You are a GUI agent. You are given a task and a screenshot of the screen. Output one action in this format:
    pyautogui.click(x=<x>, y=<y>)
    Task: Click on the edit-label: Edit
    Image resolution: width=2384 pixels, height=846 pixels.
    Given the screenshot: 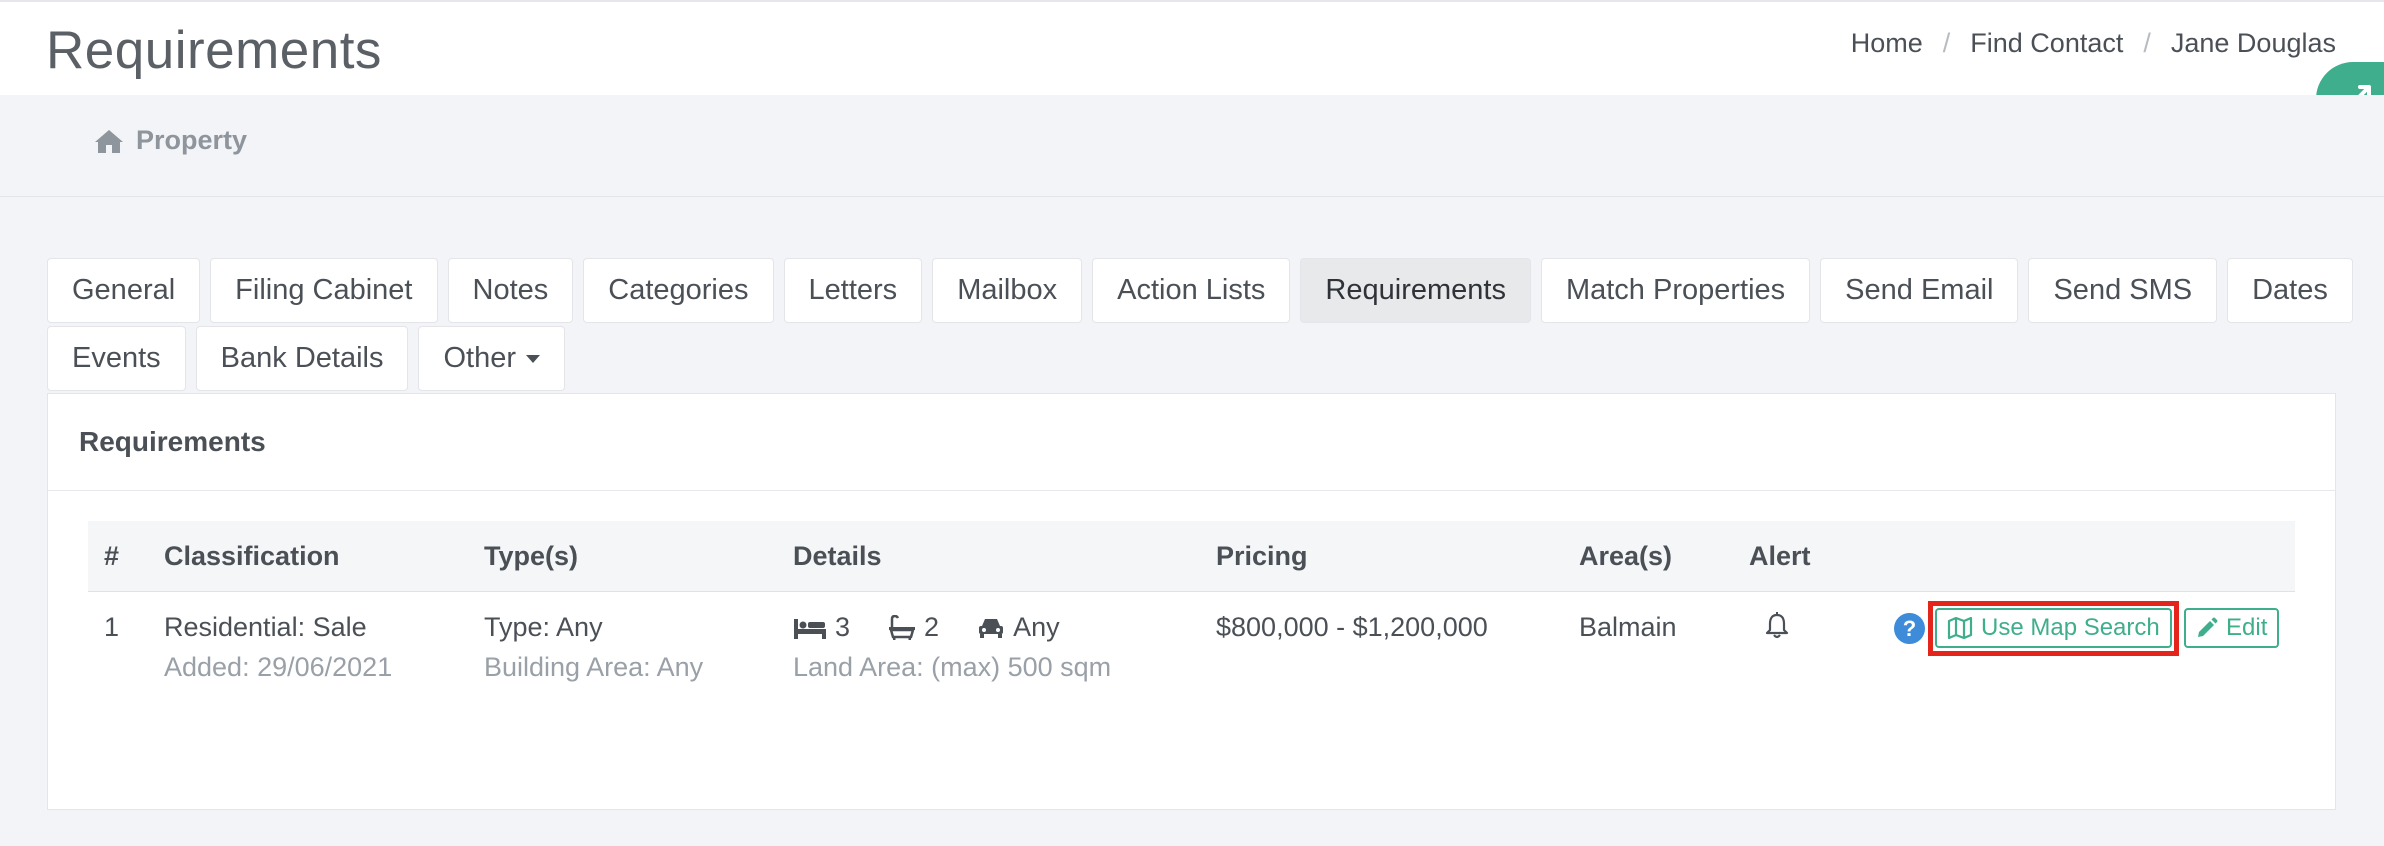 What is the action you would take?
    pyautogui.click(x=2247, y=627)
    